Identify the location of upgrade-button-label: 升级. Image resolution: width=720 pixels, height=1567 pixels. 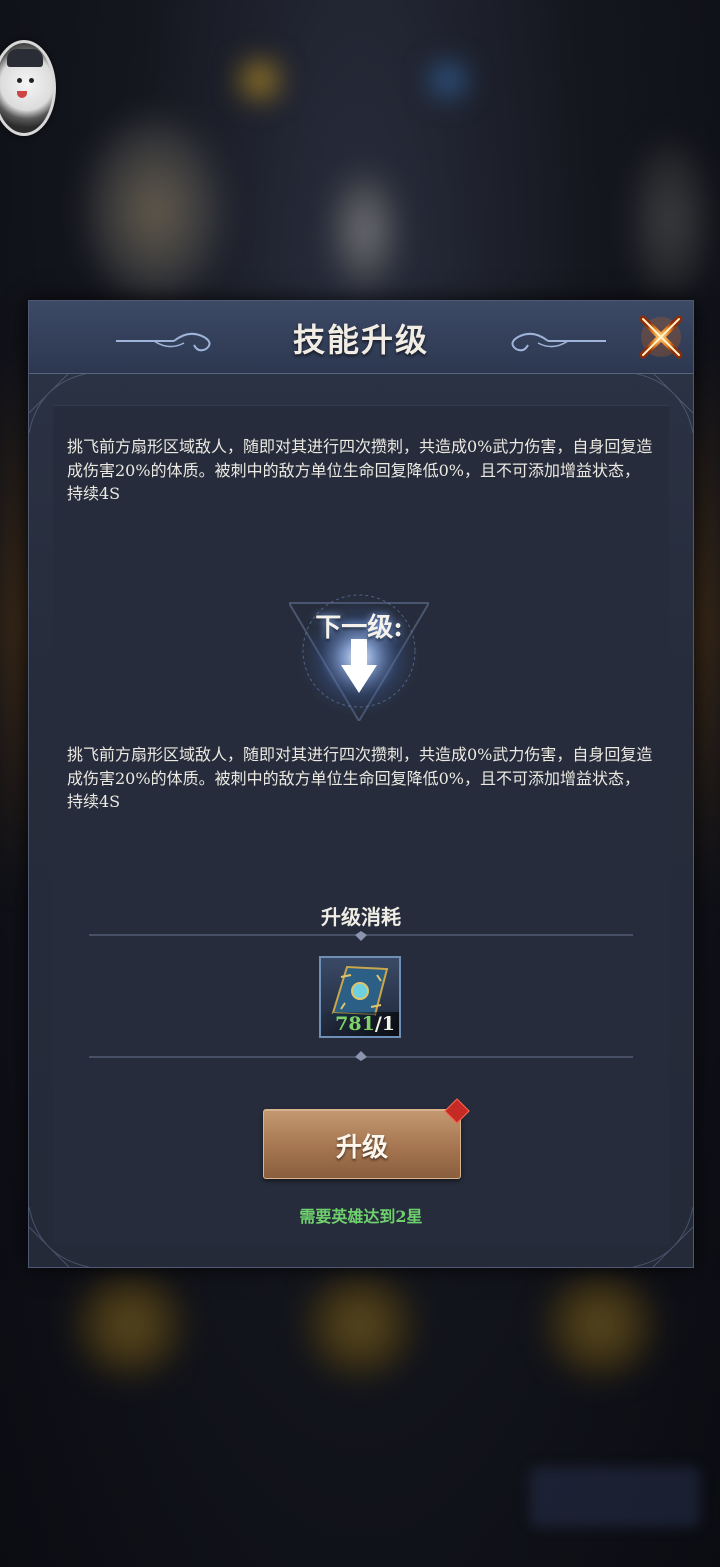
(361, 1148).